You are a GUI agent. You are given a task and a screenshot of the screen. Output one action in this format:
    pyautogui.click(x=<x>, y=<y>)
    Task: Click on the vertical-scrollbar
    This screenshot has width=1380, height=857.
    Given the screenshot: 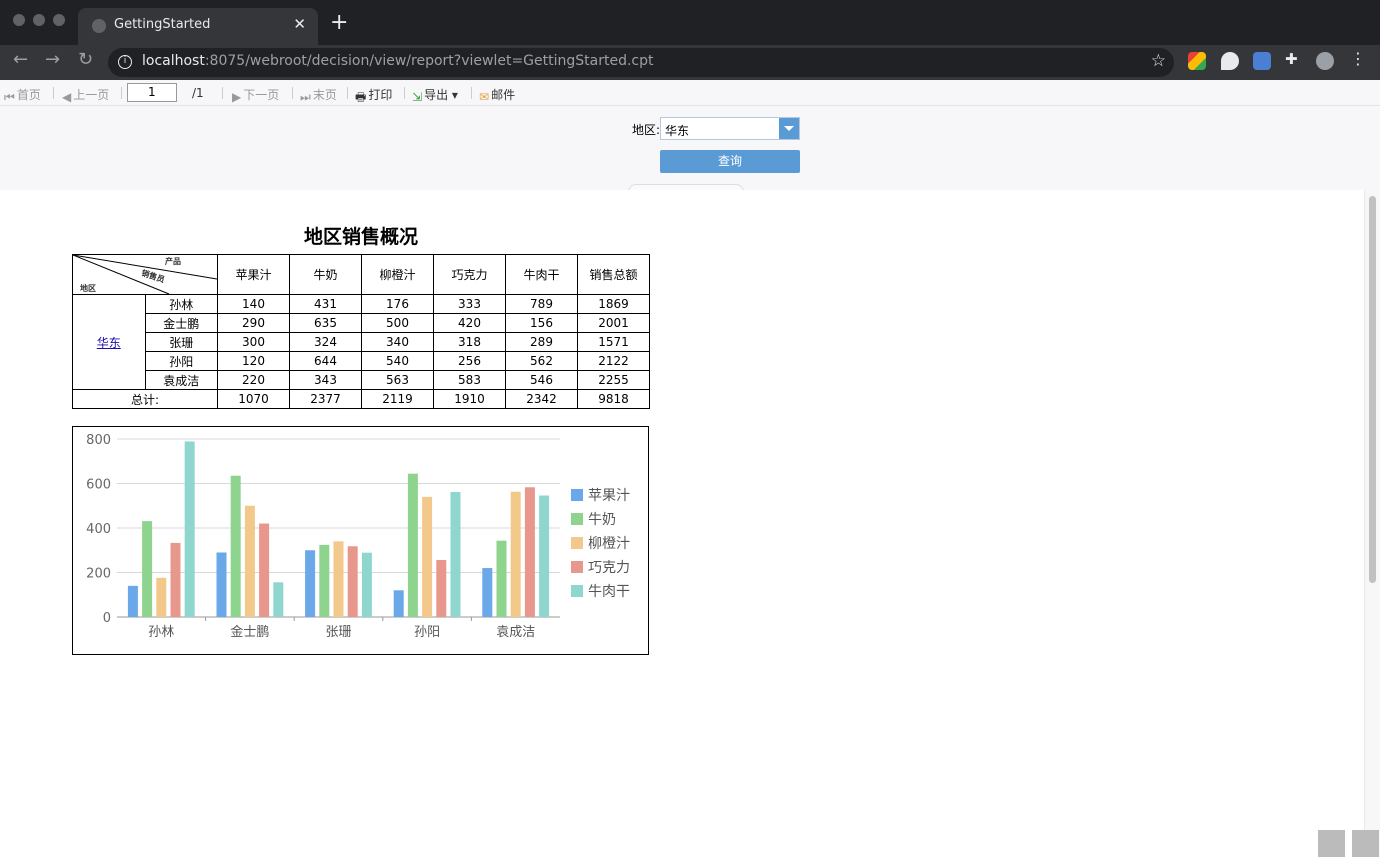 What is the action you would take?
    pyautogui.click(x=1372, y=523)
    